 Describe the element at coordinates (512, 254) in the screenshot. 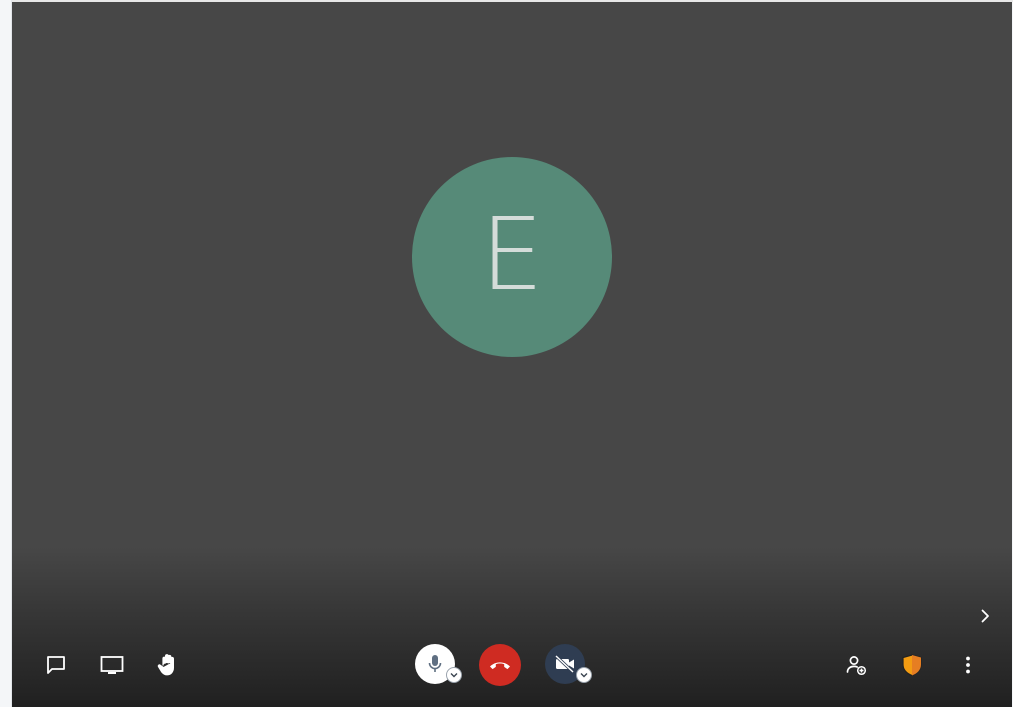

I see `avatar-initial: E` at that location.